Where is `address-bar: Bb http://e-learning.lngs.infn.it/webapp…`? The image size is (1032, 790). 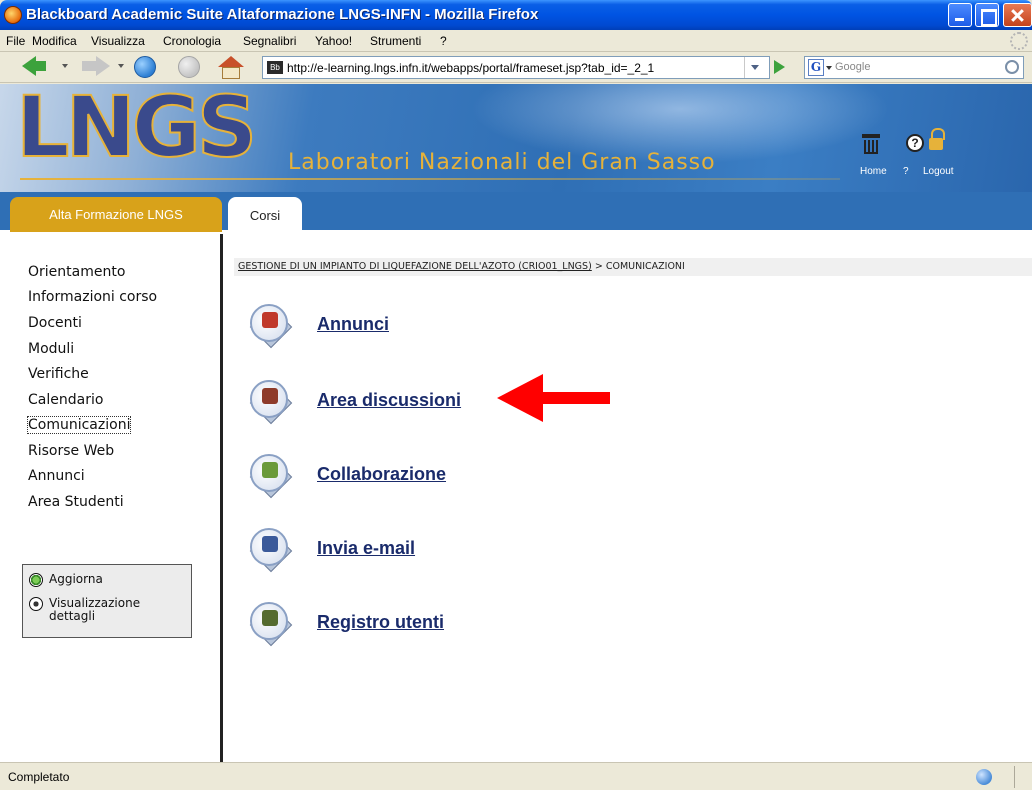 address-bar: Bb http://e-learning.lngs.infn.it/webapp… is located at coordinates (516, 67).